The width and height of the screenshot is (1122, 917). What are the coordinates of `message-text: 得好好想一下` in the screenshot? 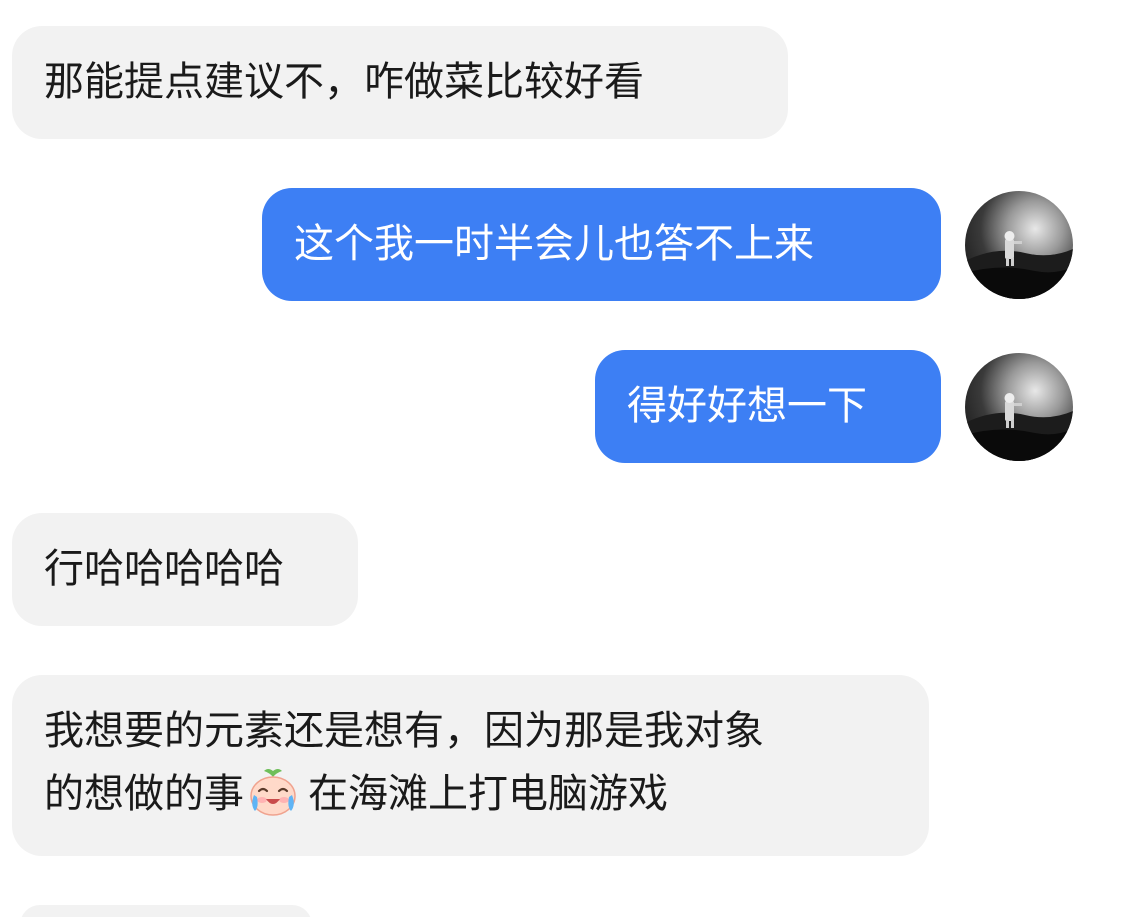 It's located at (747, 406).